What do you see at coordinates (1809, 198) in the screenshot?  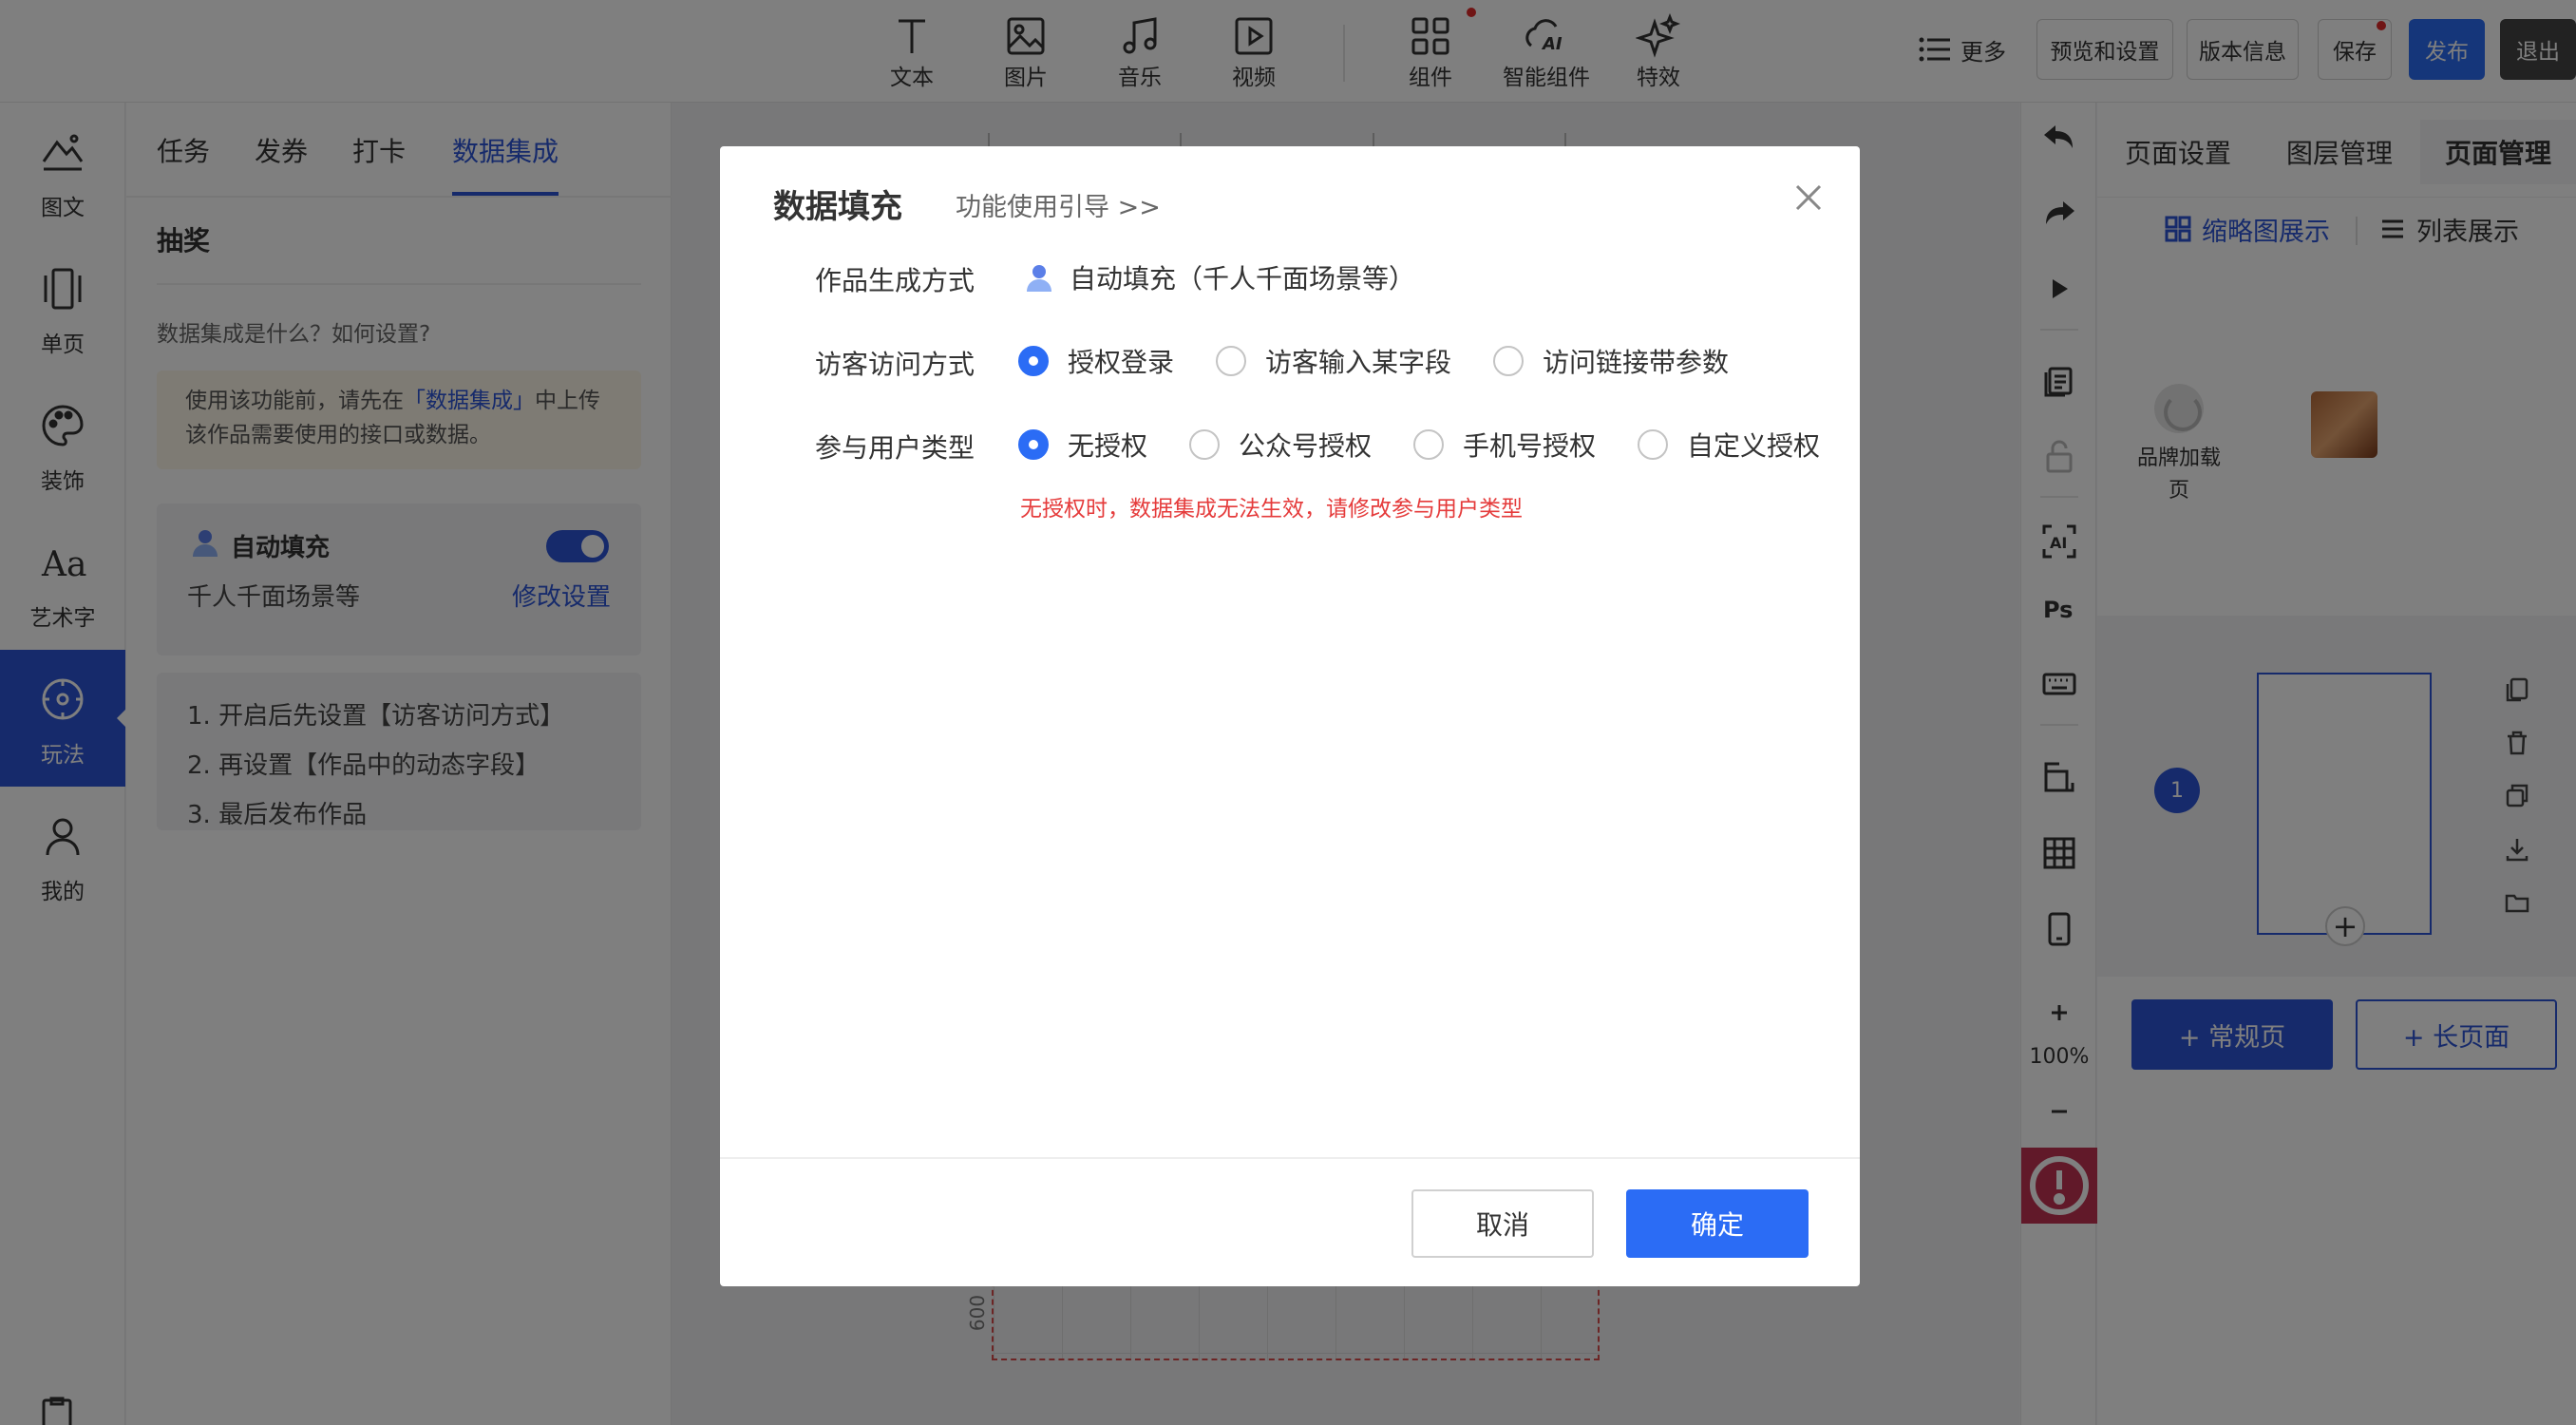 I see `close-icon` at bounding box center [1809, 198].